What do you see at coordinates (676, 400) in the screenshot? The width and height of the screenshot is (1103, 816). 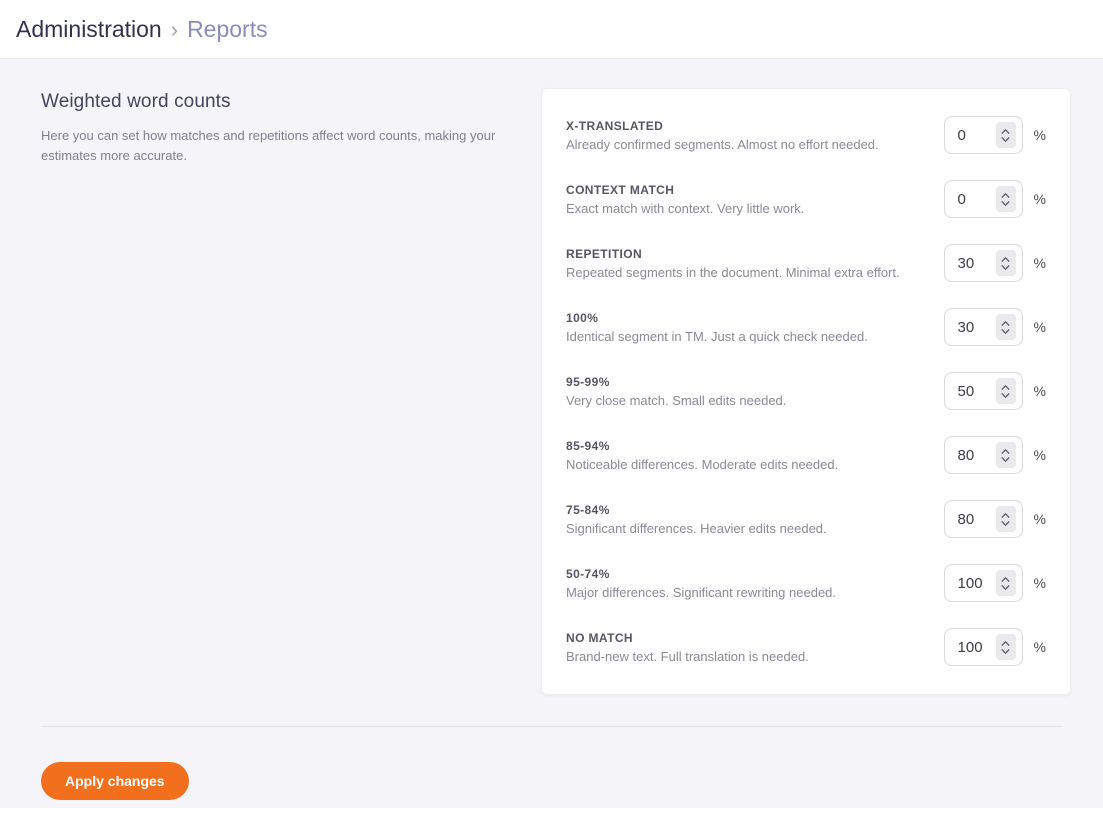 I see `match-category-description: Very close match. Small edits needed.` at bounding box center [676, 400].